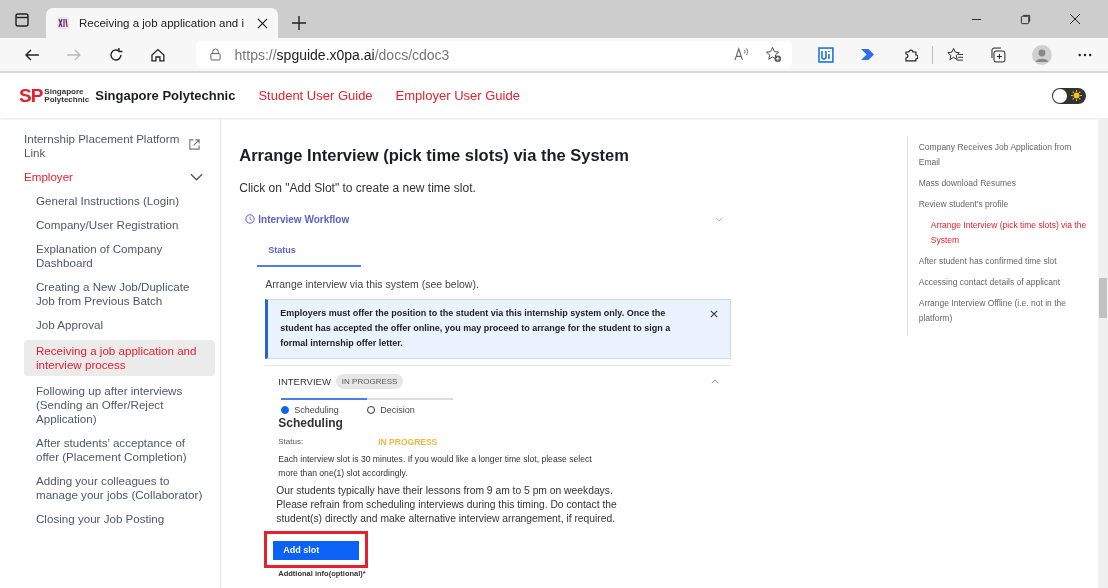 Image resolution: width=1108 pixels, height=588 pixels. What do you see at coordinates (120, 256) in the screenshot?
I see `sidebar-item: Explanation of Company Dashboard` at bounding box center [120, 256].